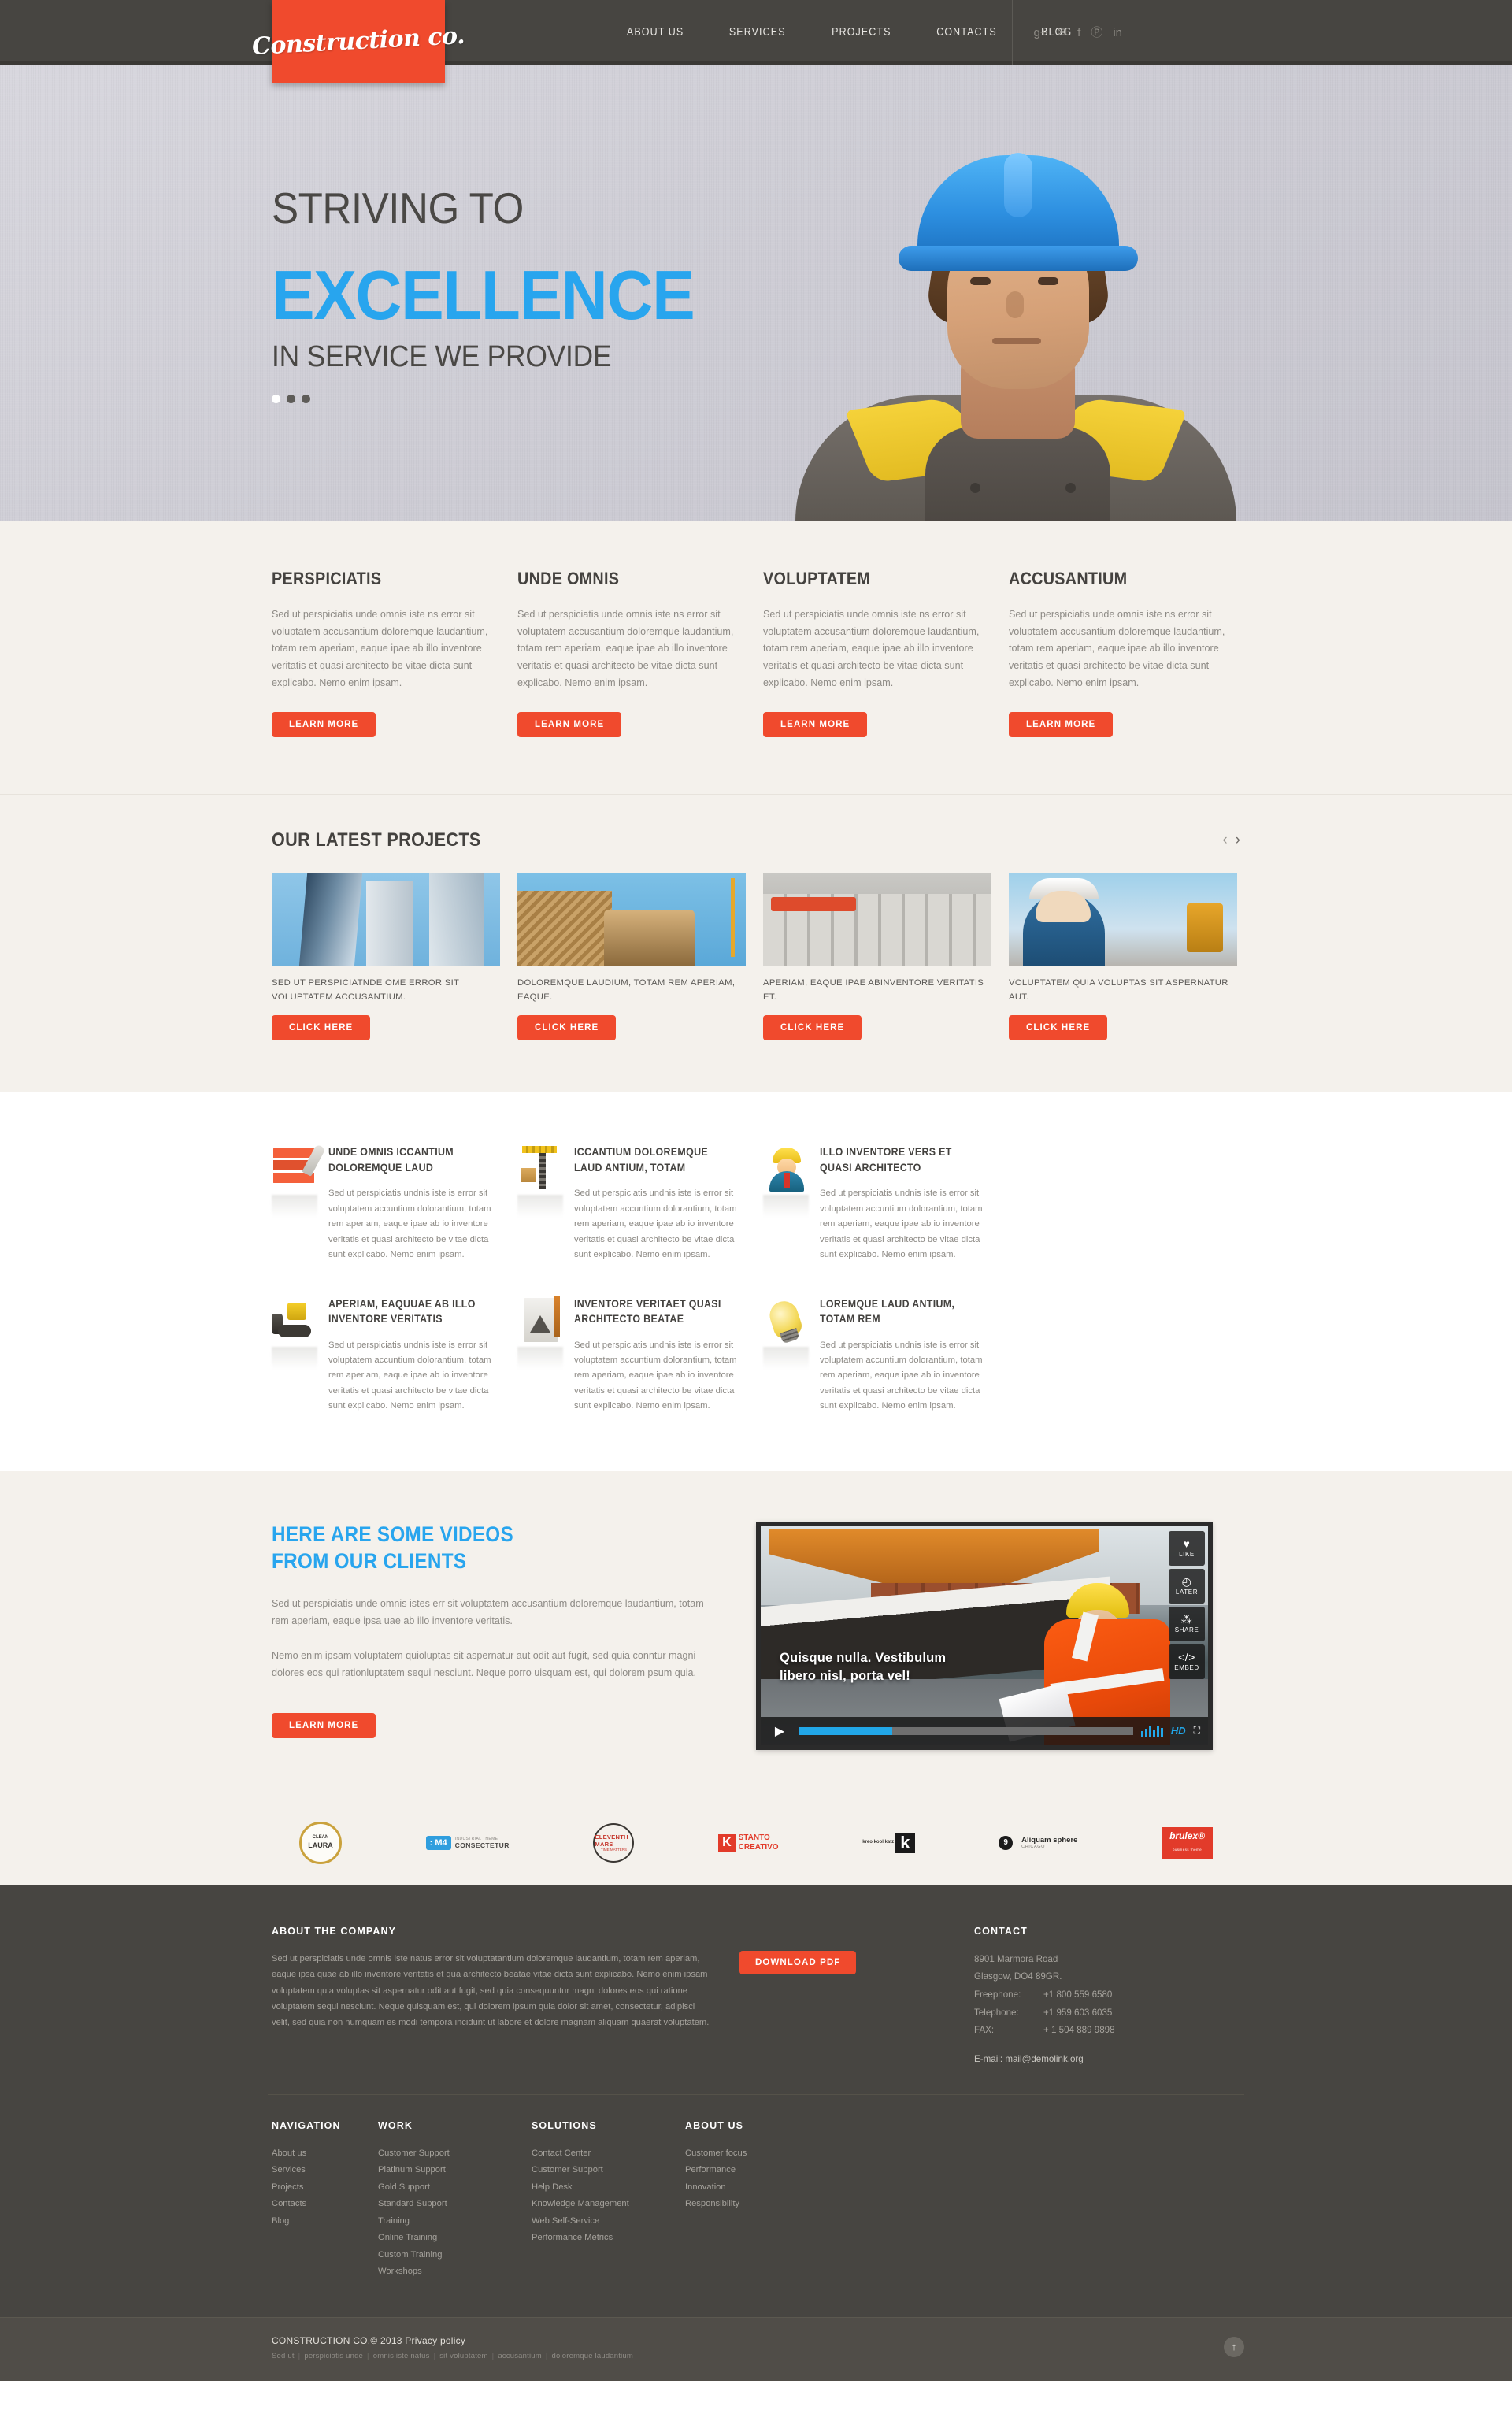  Describe the element at coordinates (1096, 33) in the screenshot. I see `pinterest-icon: Ⓟ` at that location.